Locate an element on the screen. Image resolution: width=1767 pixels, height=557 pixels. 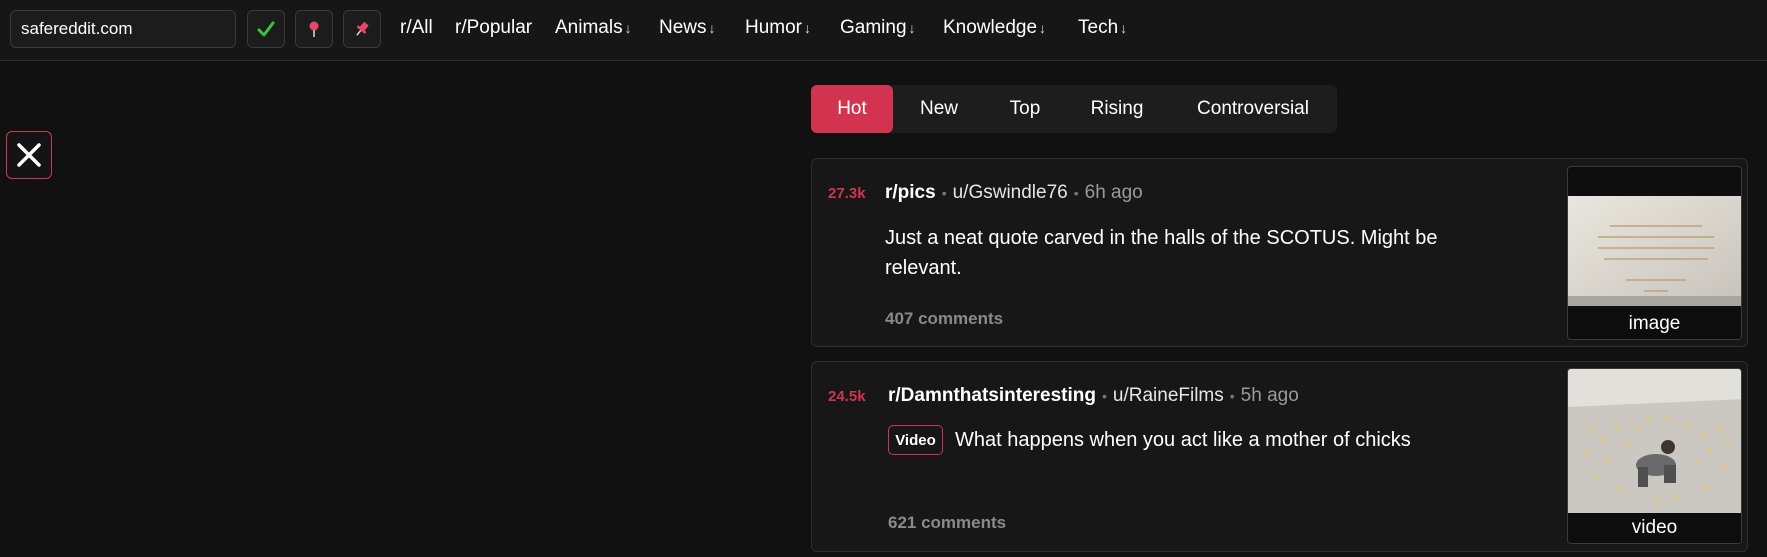
post-thumbnail: video is located at coordinates (1654, 456).